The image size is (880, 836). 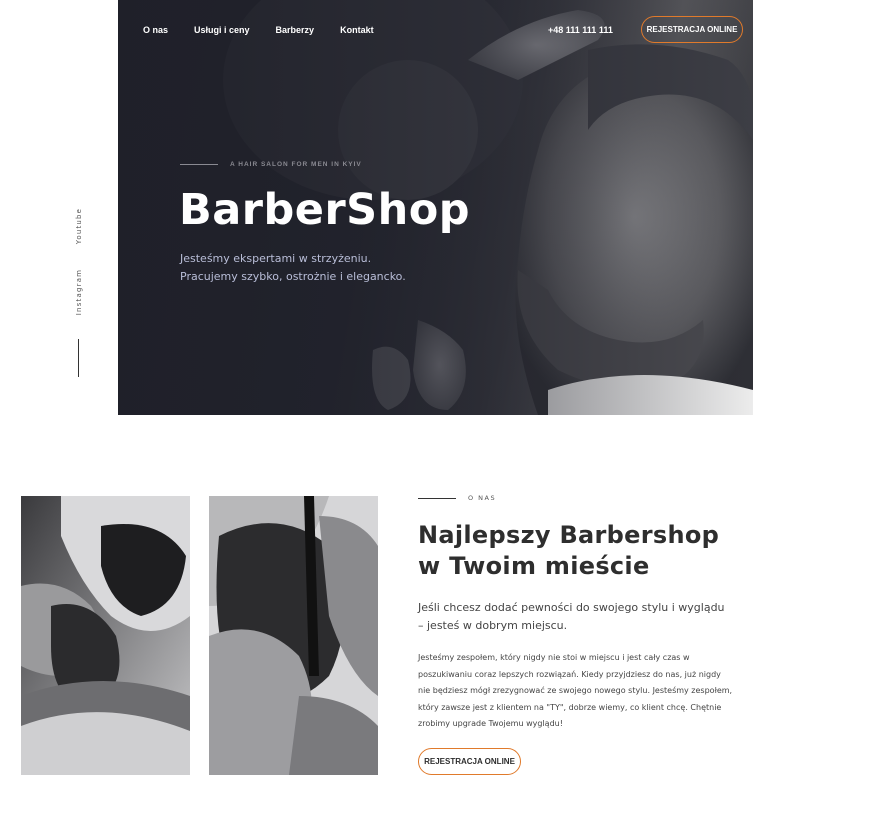 I want to click on about-photo-beard-brush, so click(x=105, y=635).